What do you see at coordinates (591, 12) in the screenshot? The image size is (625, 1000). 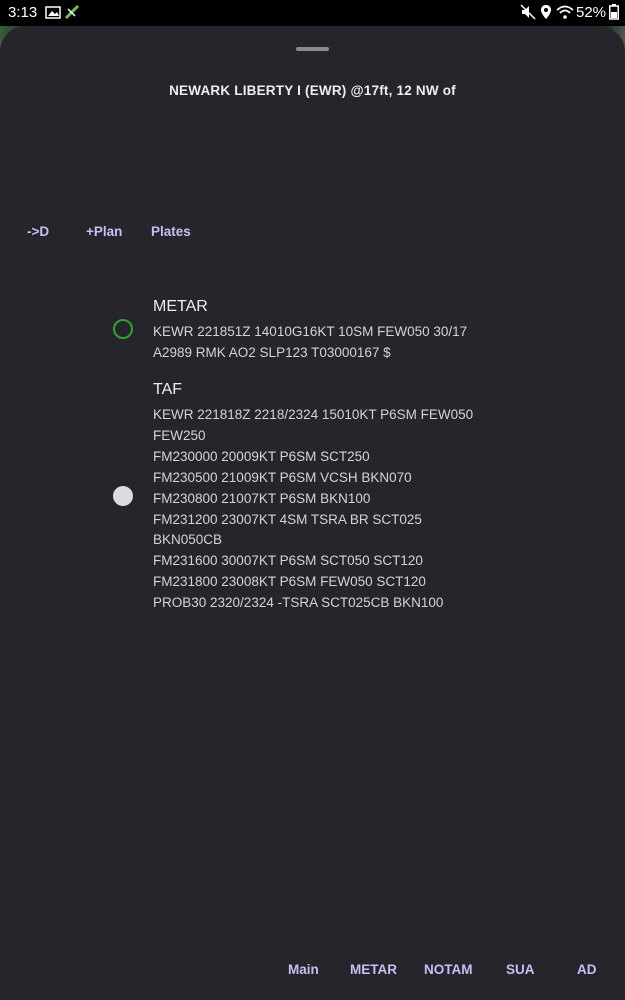 I see `battery-percentage: 52%` at bounding box center [591, 12].